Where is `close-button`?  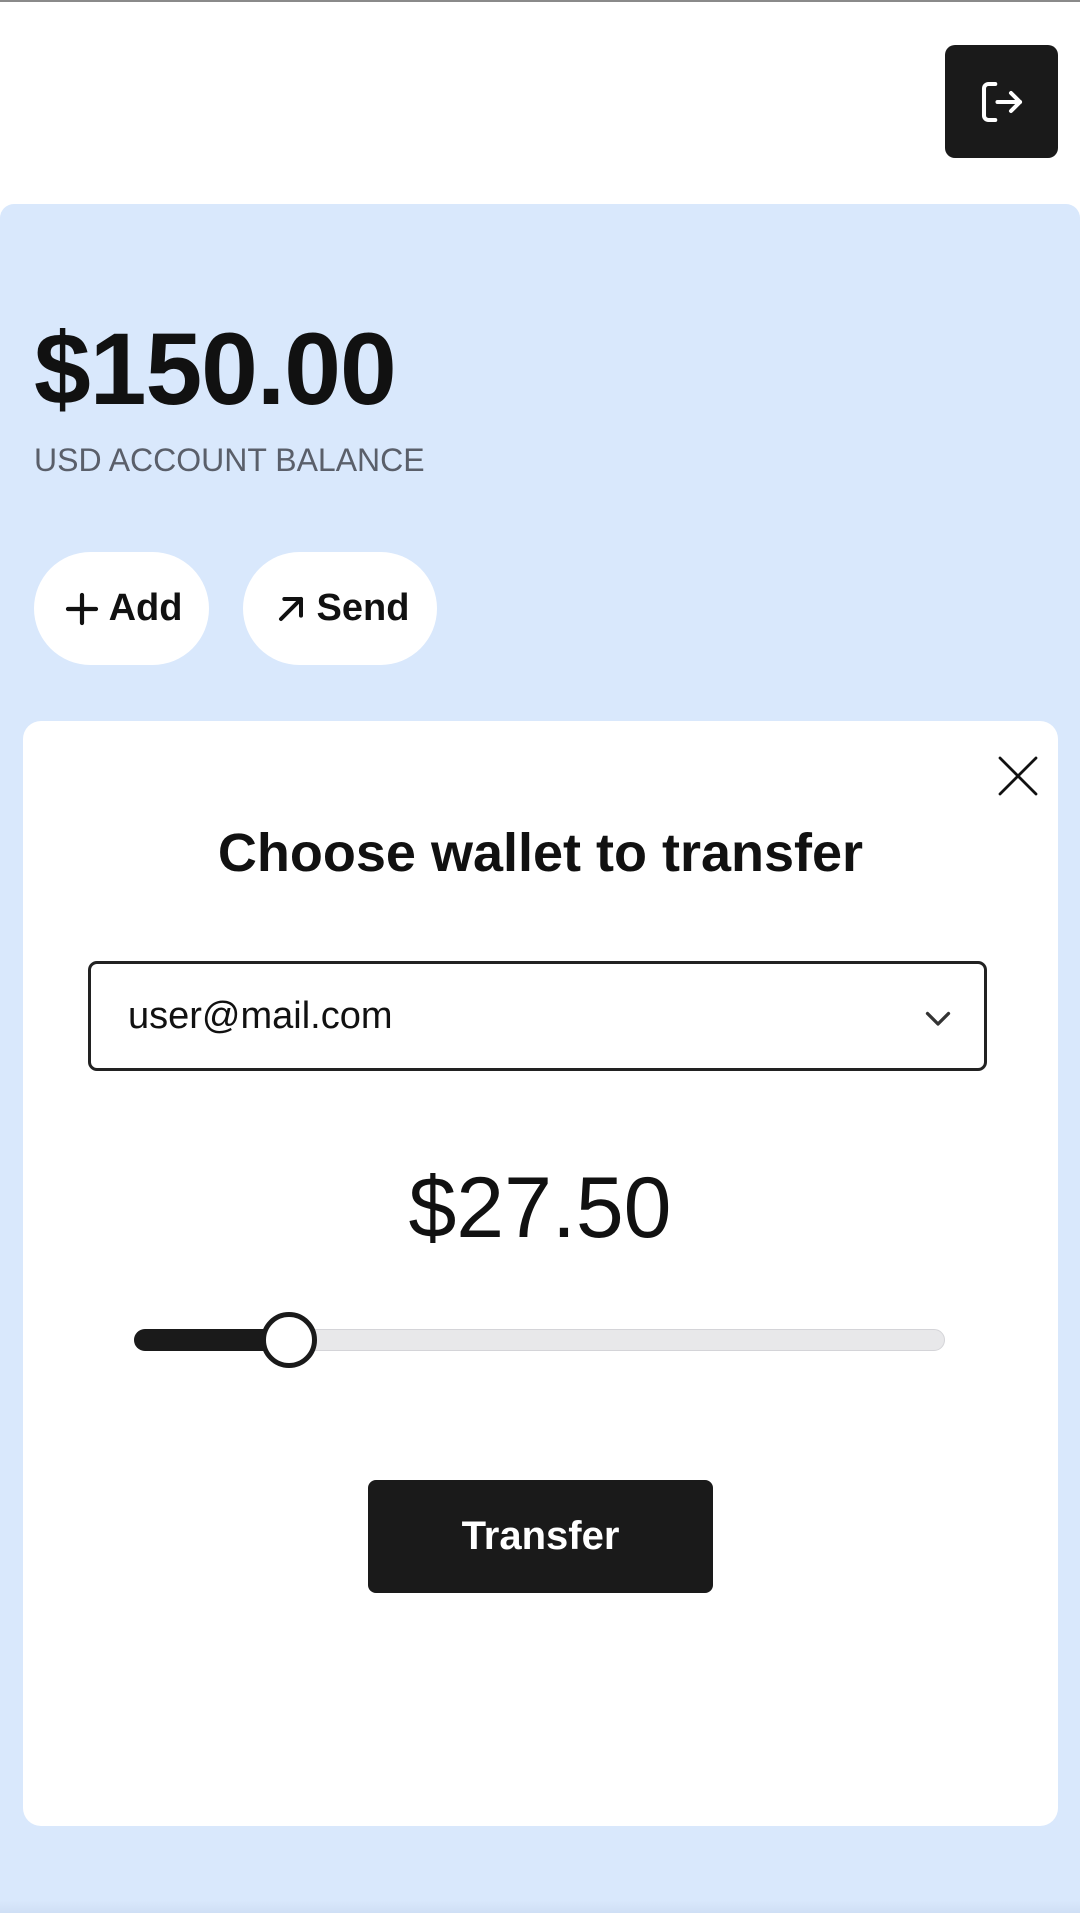
close-button is located at coordinates (1018, 776).